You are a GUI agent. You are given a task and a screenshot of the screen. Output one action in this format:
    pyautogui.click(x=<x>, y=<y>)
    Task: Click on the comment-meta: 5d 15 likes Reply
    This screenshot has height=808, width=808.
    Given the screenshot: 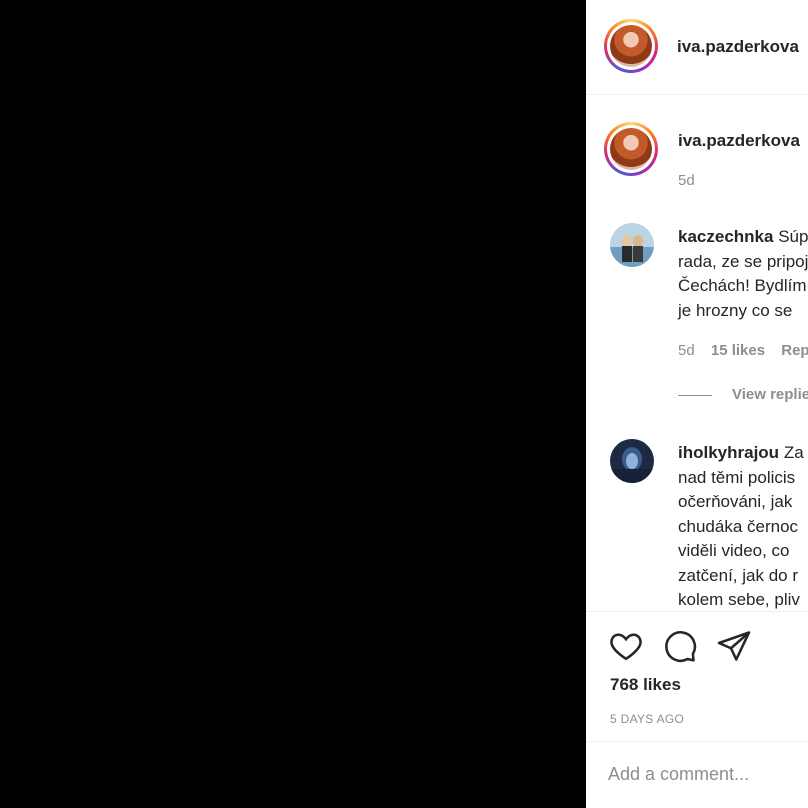 What is the action you would take?
    pyautogui.click(x=743, y=350)
    